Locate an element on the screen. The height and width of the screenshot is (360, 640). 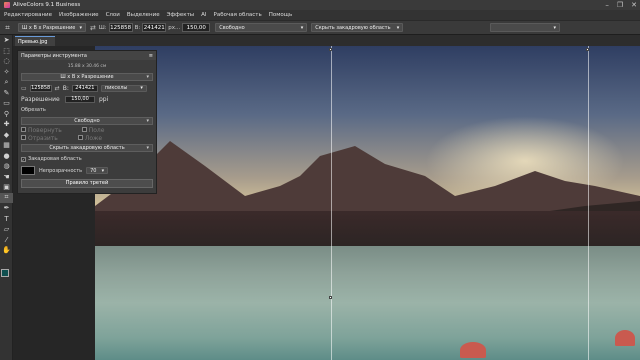
dodge-icon: ● is located at coordinates (6, 156).